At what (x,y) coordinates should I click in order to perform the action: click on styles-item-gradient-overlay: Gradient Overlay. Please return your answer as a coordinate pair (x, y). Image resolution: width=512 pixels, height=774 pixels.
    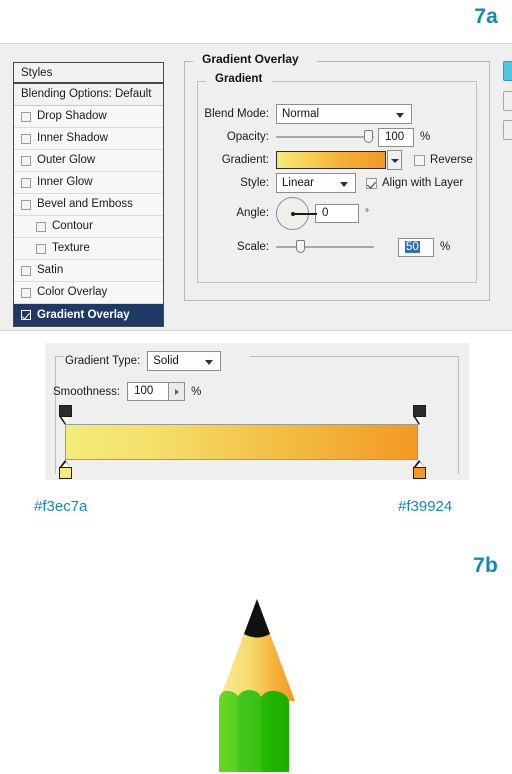
    Looking at the image, I should click on (88, 315).